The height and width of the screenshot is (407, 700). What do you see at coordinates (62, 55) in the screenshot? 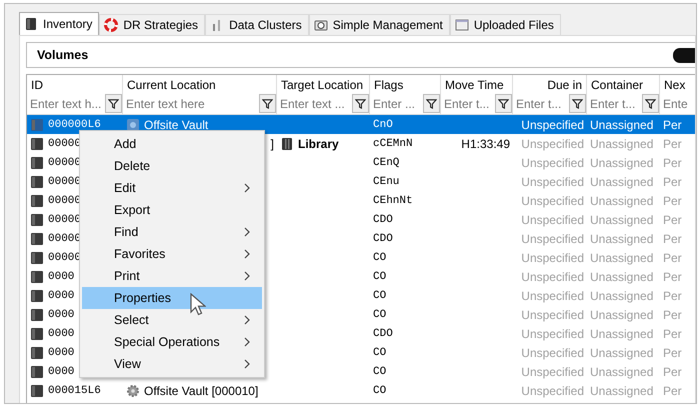
I see `section-title: Volumes` at bounding box center [62, 55].